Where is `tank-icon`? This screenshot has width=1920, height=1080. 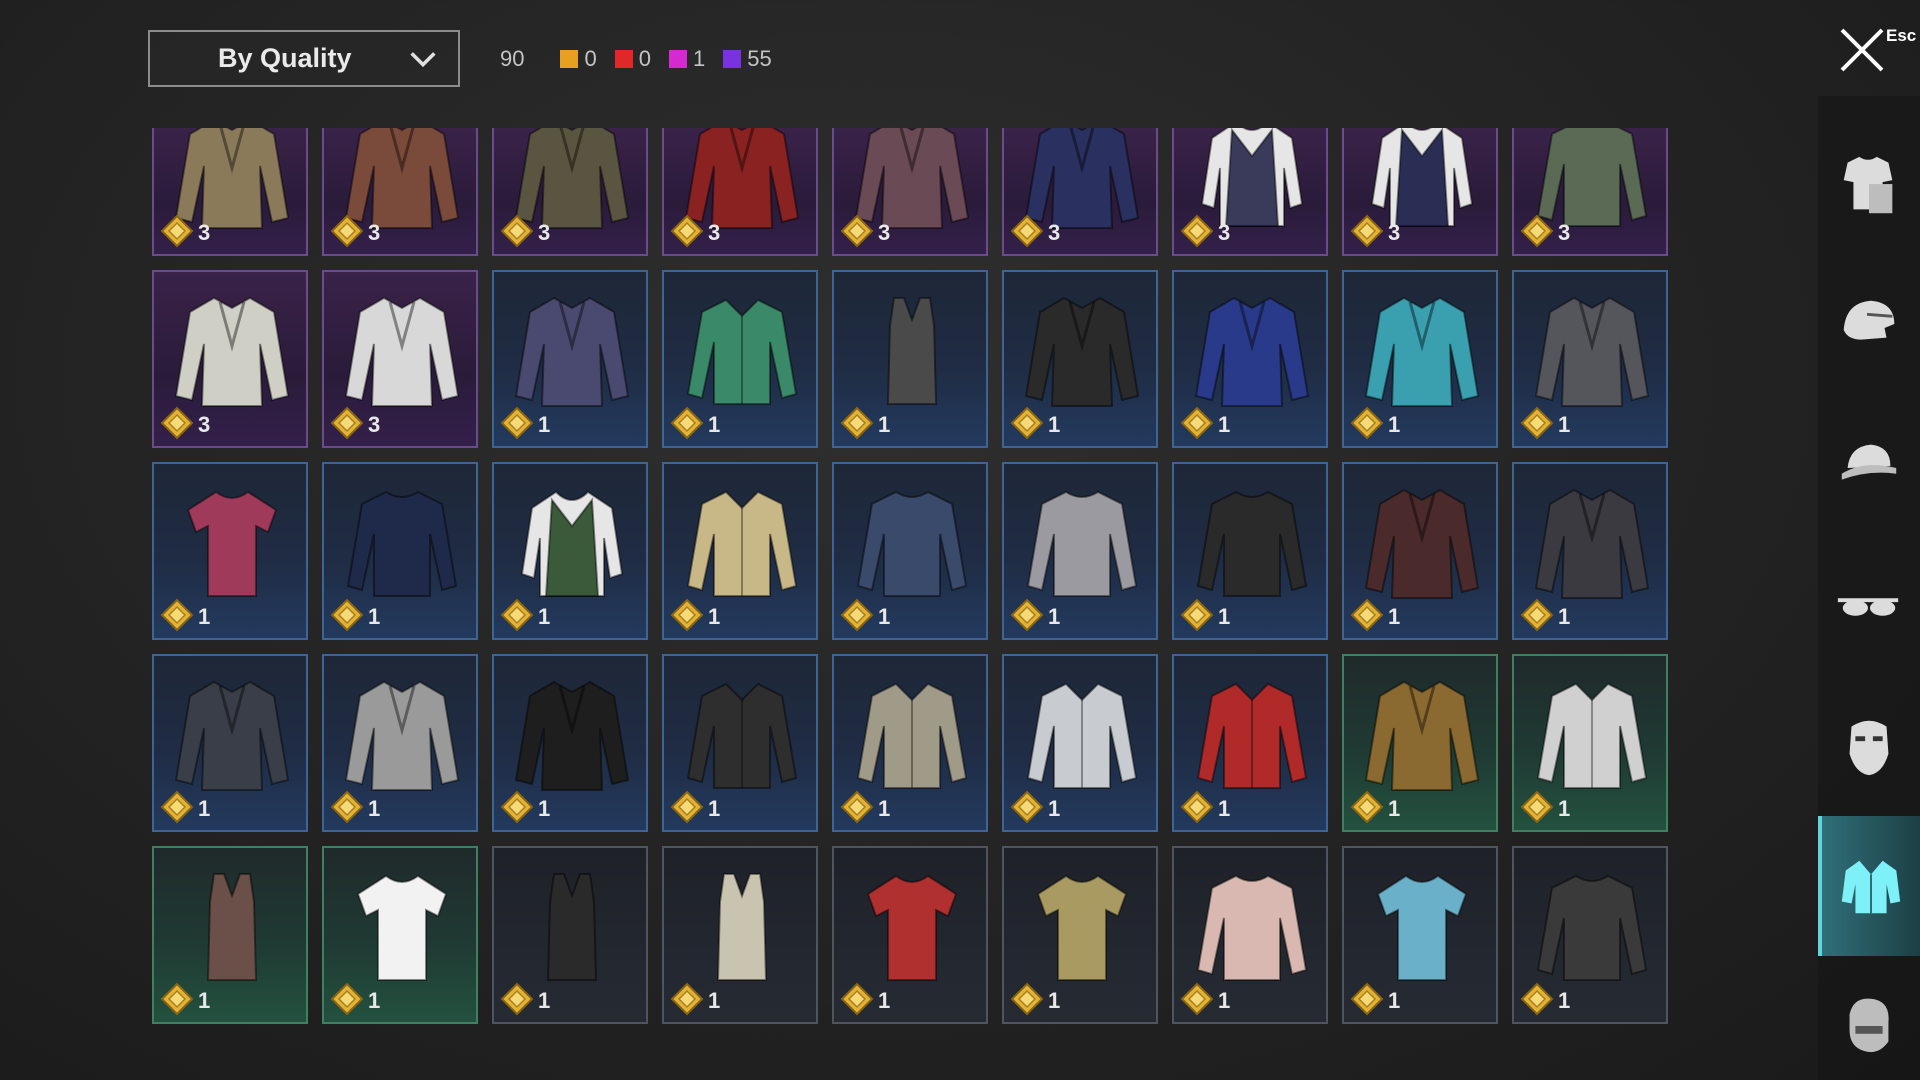
tank-icon is located at coordinates (742, 927).